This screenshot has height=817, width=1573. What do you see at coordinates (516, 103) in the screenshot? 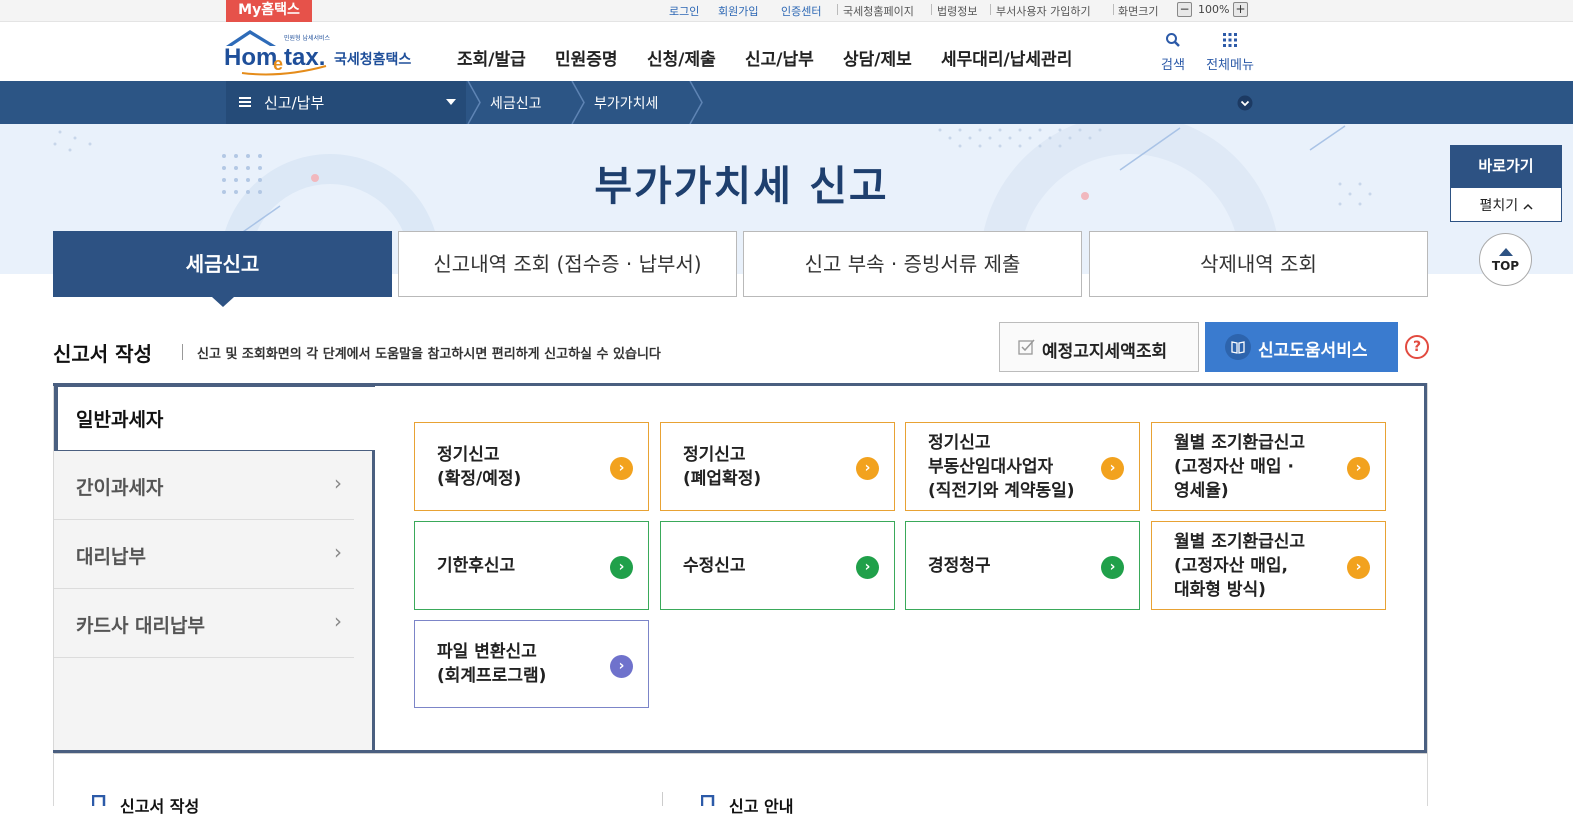
I see `breadcrumb-level1: 세금신고` at bounding box center [516, 103].